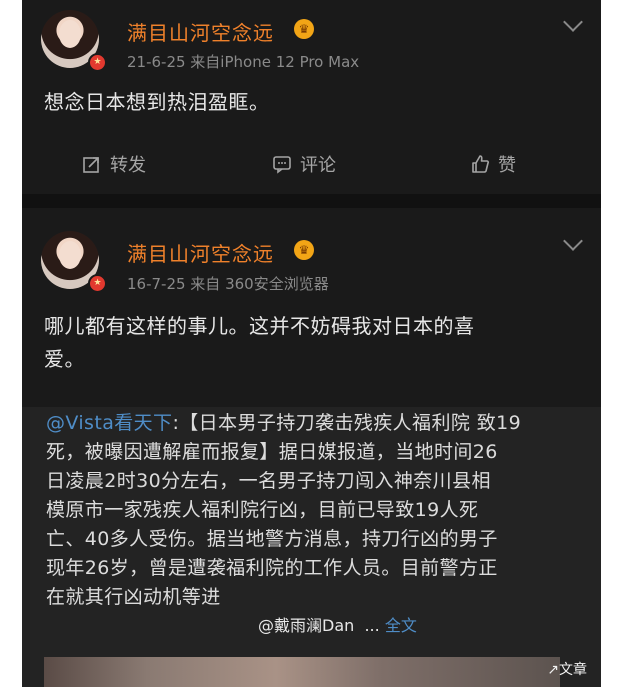  What do you see at coordinates (272, 539) in the screenshot?
I see `repost-line: 亡、40多人受伤。据当地警方消息，持刀行凶的男子` at bounding box center [272, 539].